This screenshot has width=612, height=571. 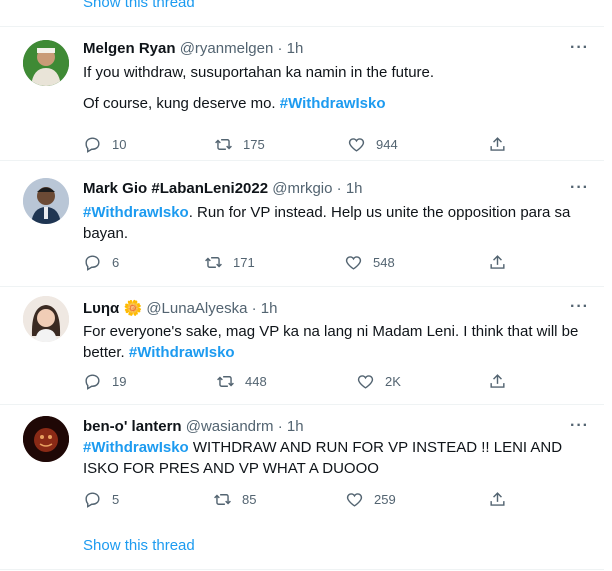 What do you see at coordinates (101, 262) in the screenshot?
I see `reply-button: 6` at bounding box center [101, 262].